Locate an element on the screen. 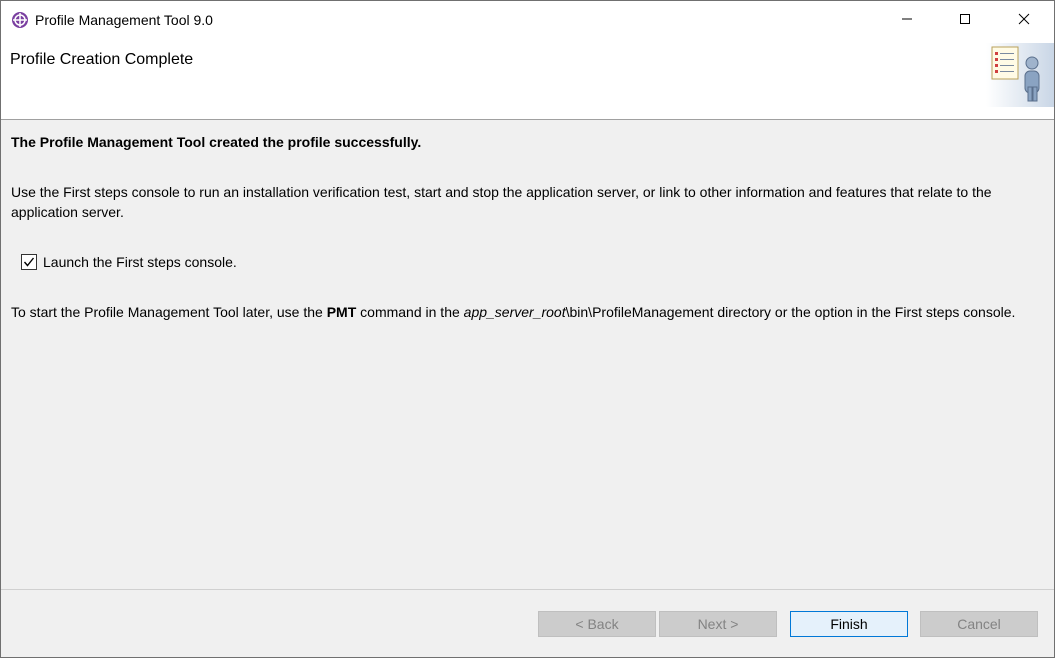 This screenshot has height=658, width=1055. page-title: Profile Creation Complete is located at coordinates (102, 59).